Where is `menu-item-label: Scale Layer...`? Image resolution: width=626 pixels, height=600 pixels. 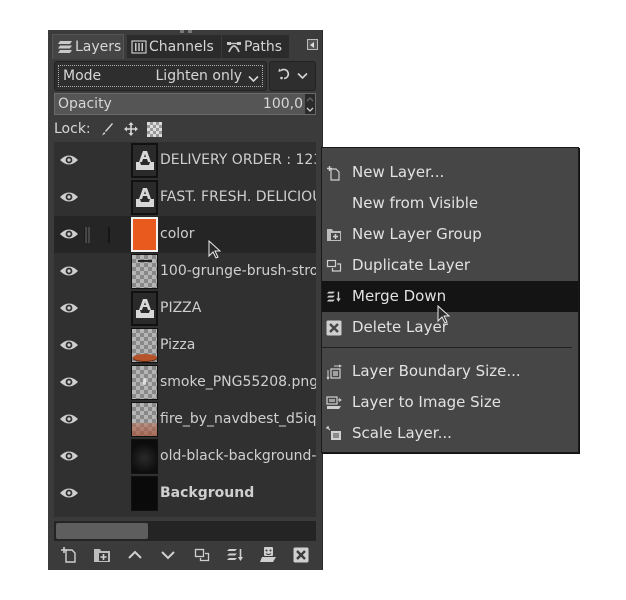 menu-item-label: Scale Layer... is located at coordinates (402, 433).